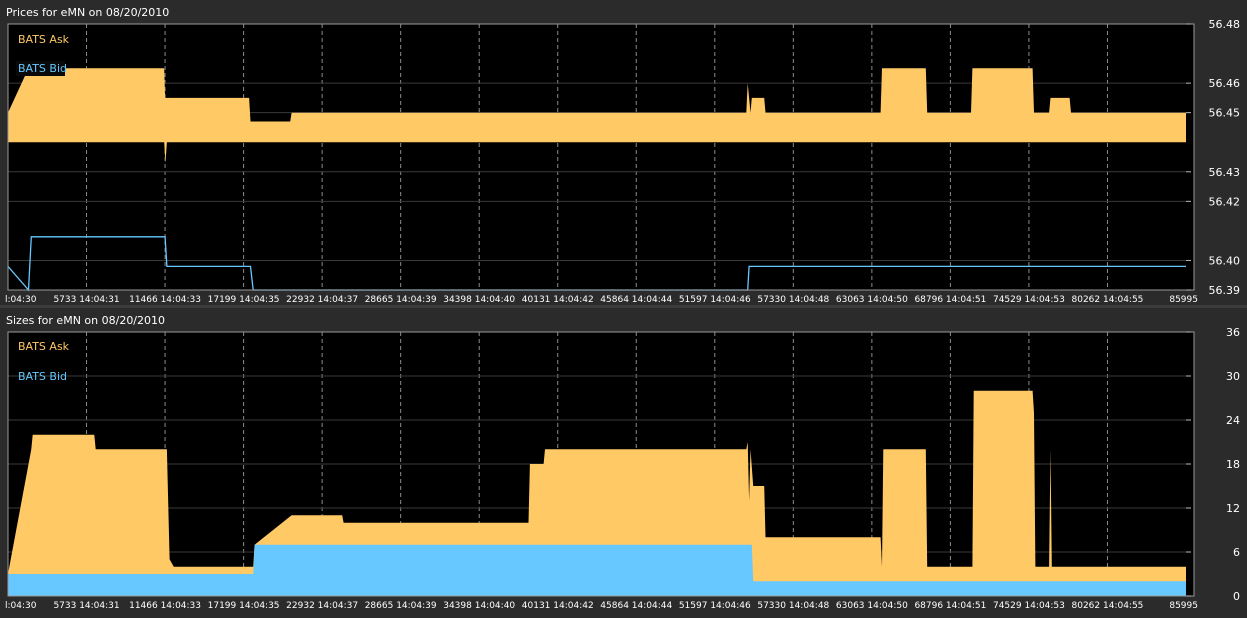 Image resolution: width=1247 pixels, height=618 pixels. What do you see at coordinates (1233, 420) in the screenshot?
I see `y-tick-label: 24` at bounding box center [1233, 420].